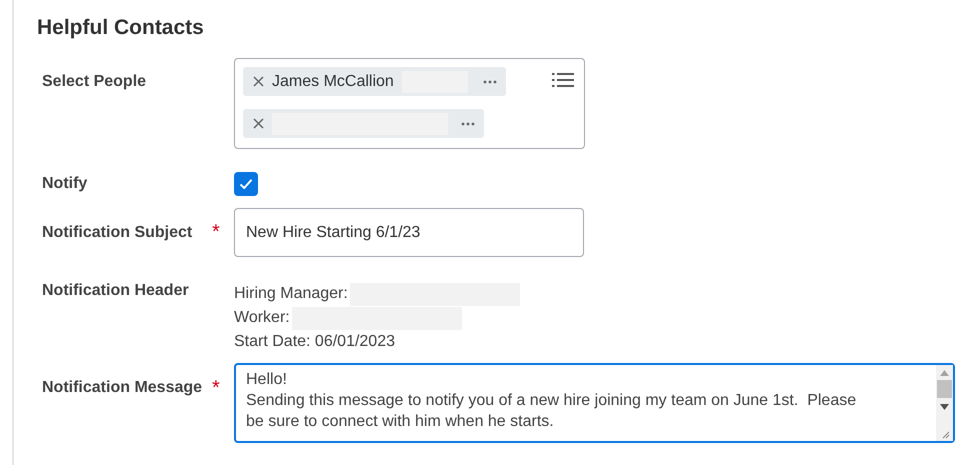 The height and width of the screenshot is (465, 966). I want to click on message-text: Hello! Sending this message to notify you of a new hire joining my team on June 1st. Please be sure to connect with him when he starts., so click(551, 401).